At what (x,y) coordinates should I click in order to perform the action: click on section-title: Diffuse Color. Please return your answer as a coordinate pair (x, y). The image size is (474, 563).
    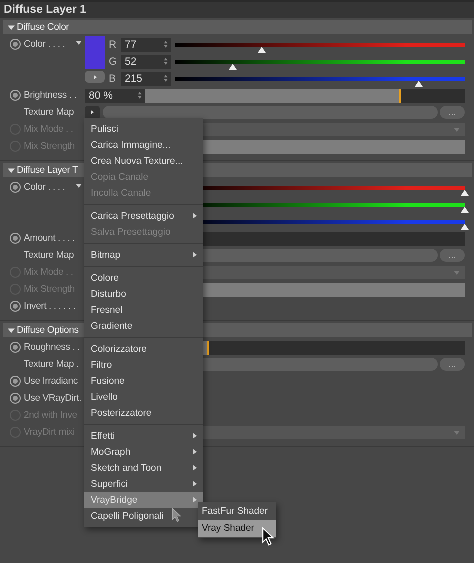
    Looking at the image, I should click on (43, 27).